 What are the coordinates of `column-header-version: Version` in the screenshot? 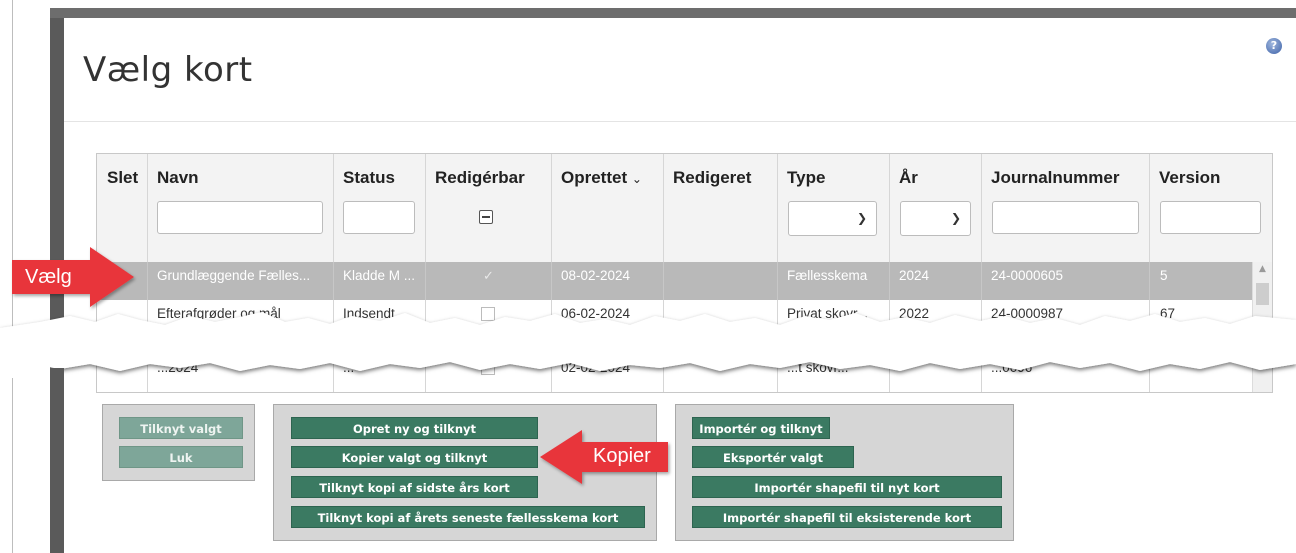 It's located at (1210, 208).